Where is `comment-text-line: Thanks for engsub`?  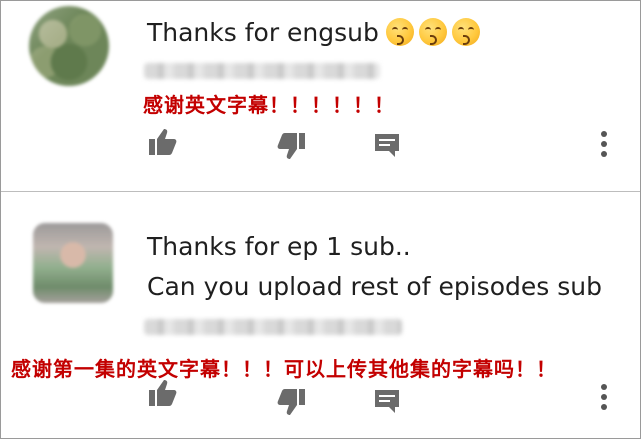 comment-text-line: Thanks for engsub is located at coordinates (263, 32).